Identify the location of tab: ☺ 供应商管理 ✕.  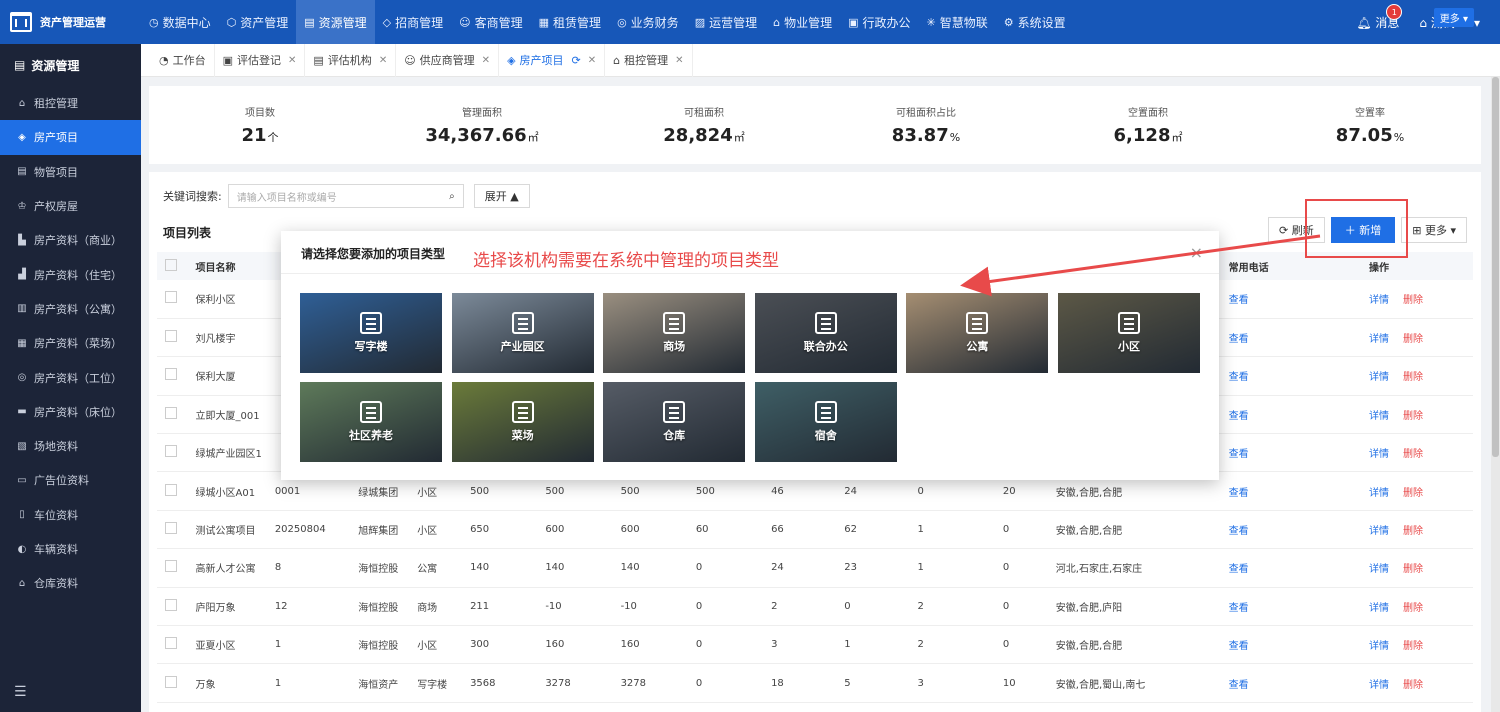
(448, 60).